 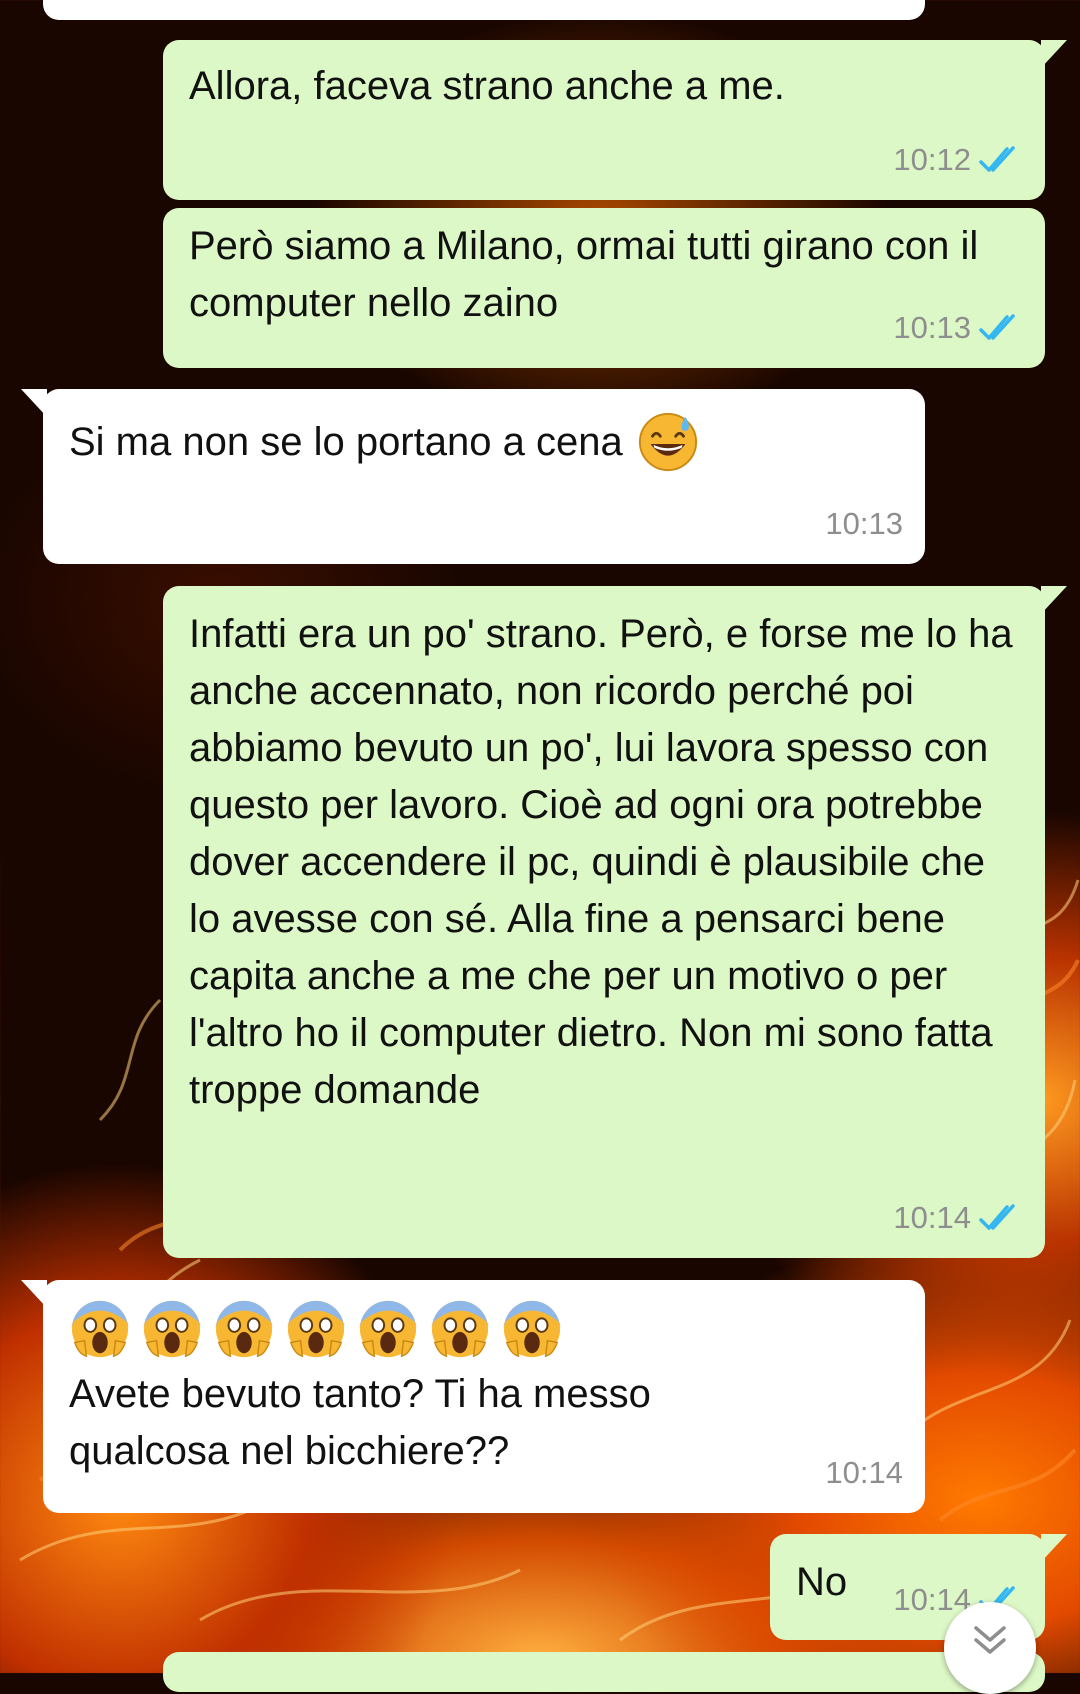 I want to click on message-text: Allora, faceva strano anche a me., so click(x=487, y=86).